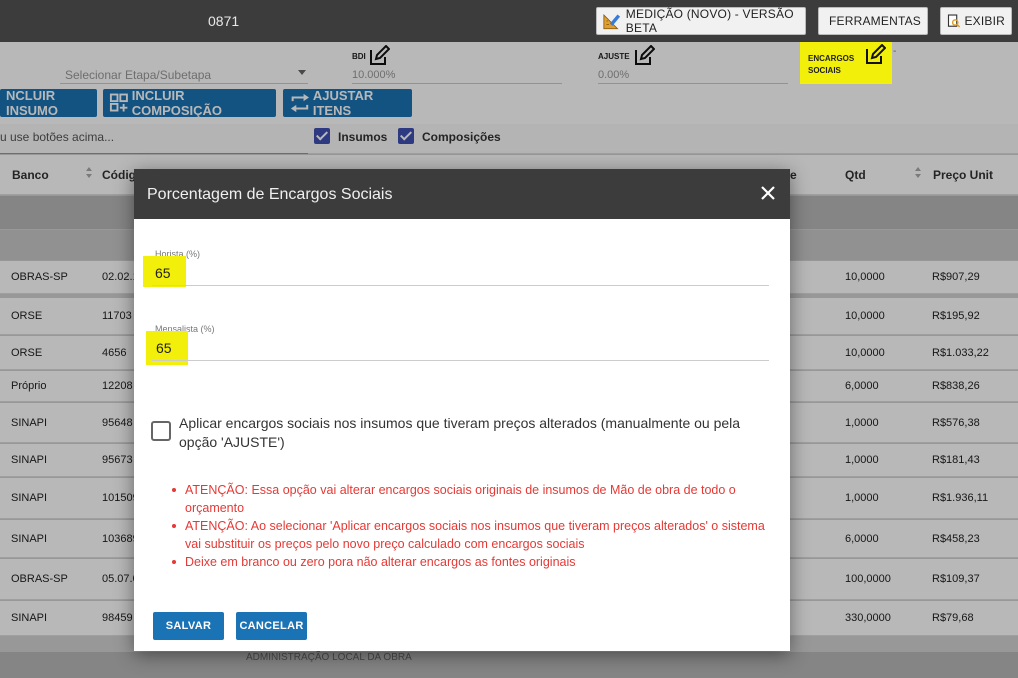  What do you see at coordinates (161, 431) in the screenshot?
I see `aplicar-encargos-checkbox` at bounding box center [161, 431].